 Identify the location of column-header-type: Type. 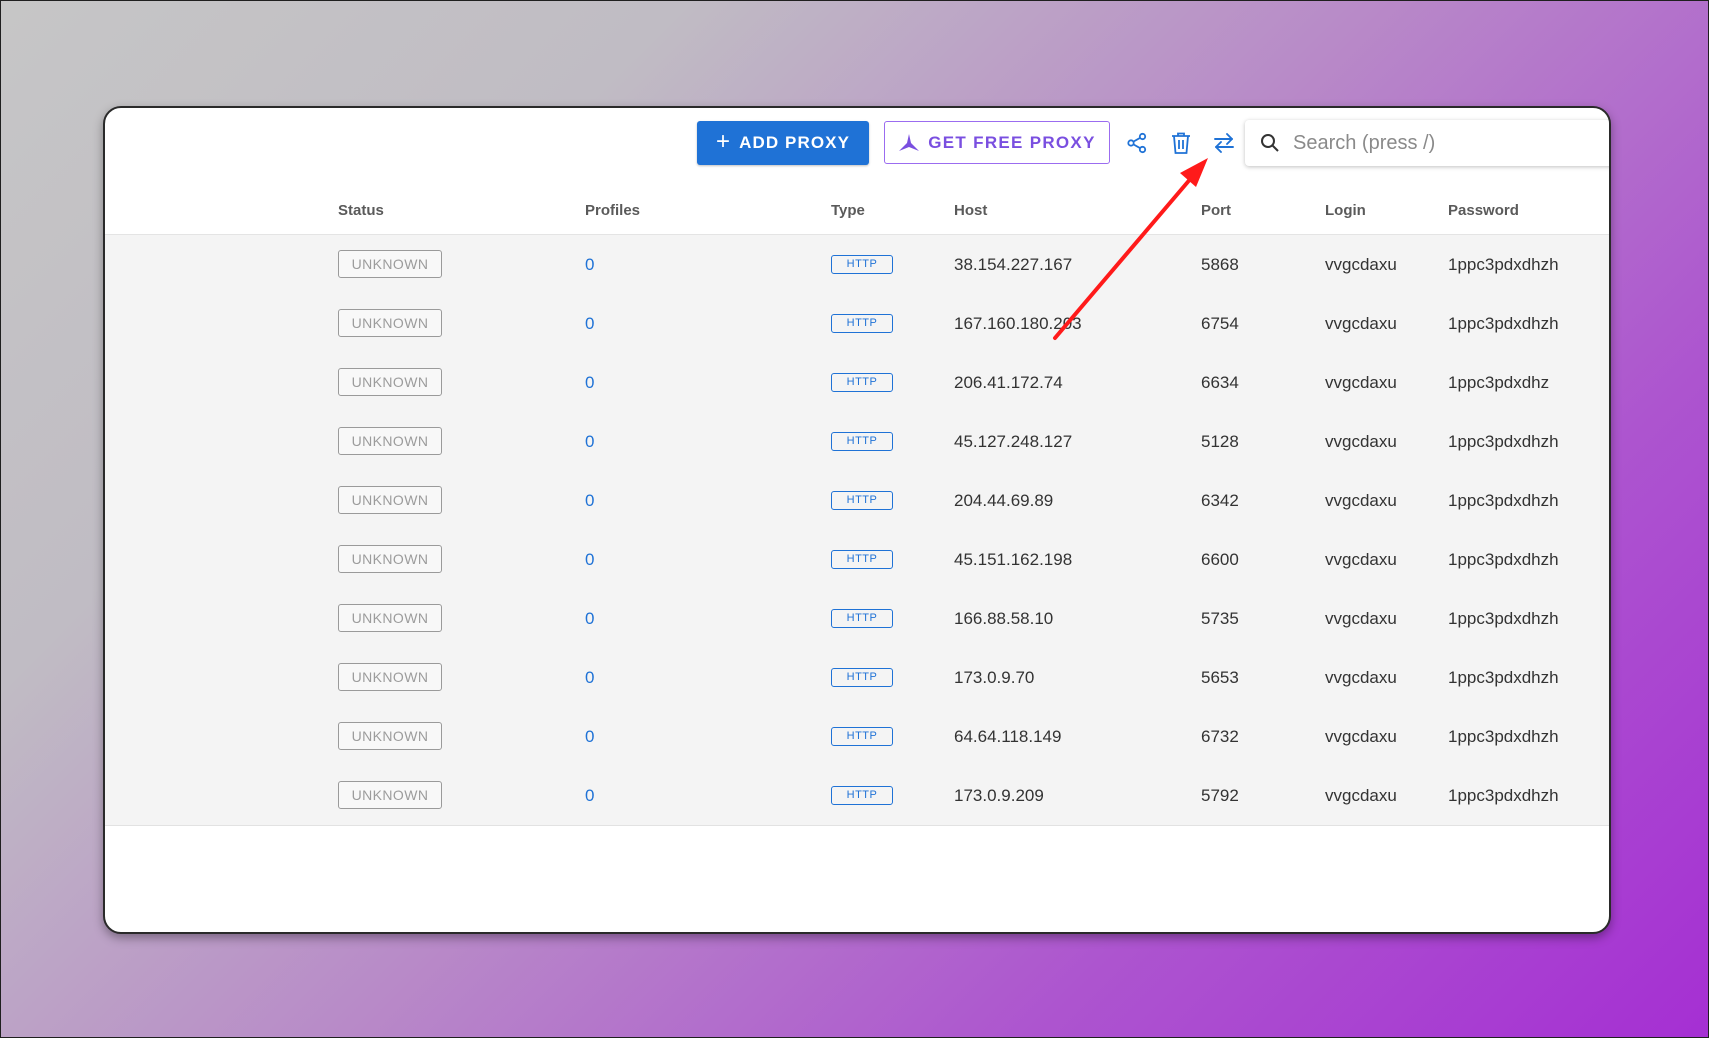
(848, 211).